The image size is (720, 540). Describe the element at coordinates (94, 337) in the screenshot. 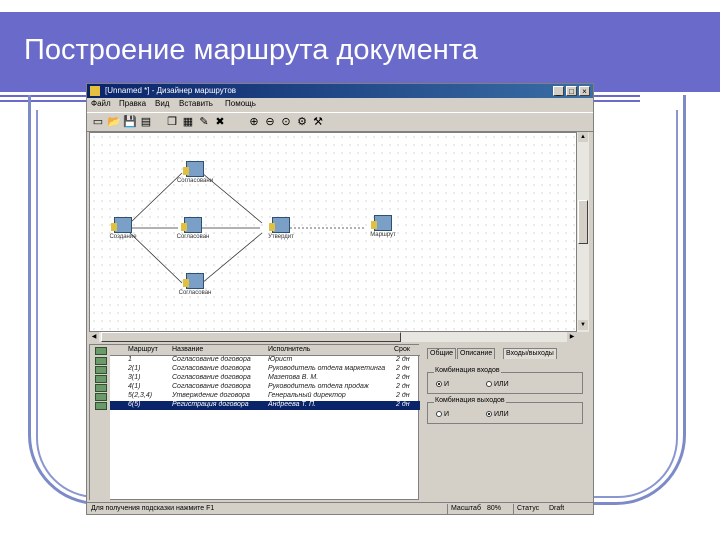

I see `scroll-left-icon: ◀` at that location.